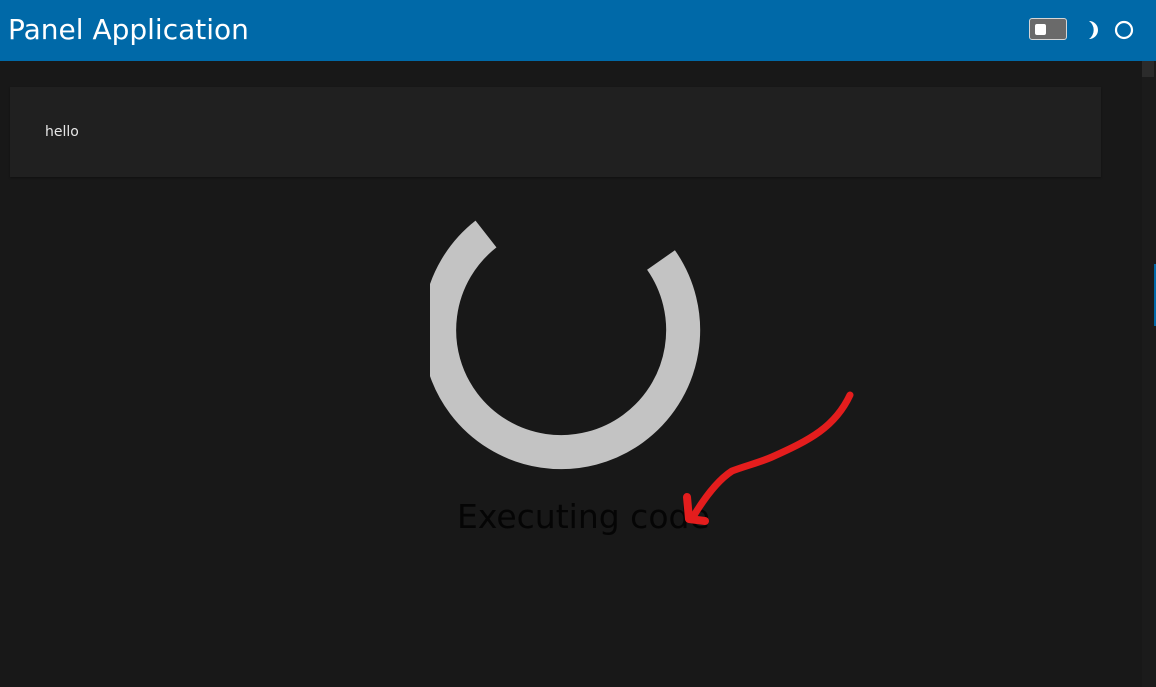 The height and width of the screenshot is (687, 1156). What do you see at coordinates (1124, 30) in the screenshot?
I see `busy-indicator-icon` at bounding box center [1124, 30].